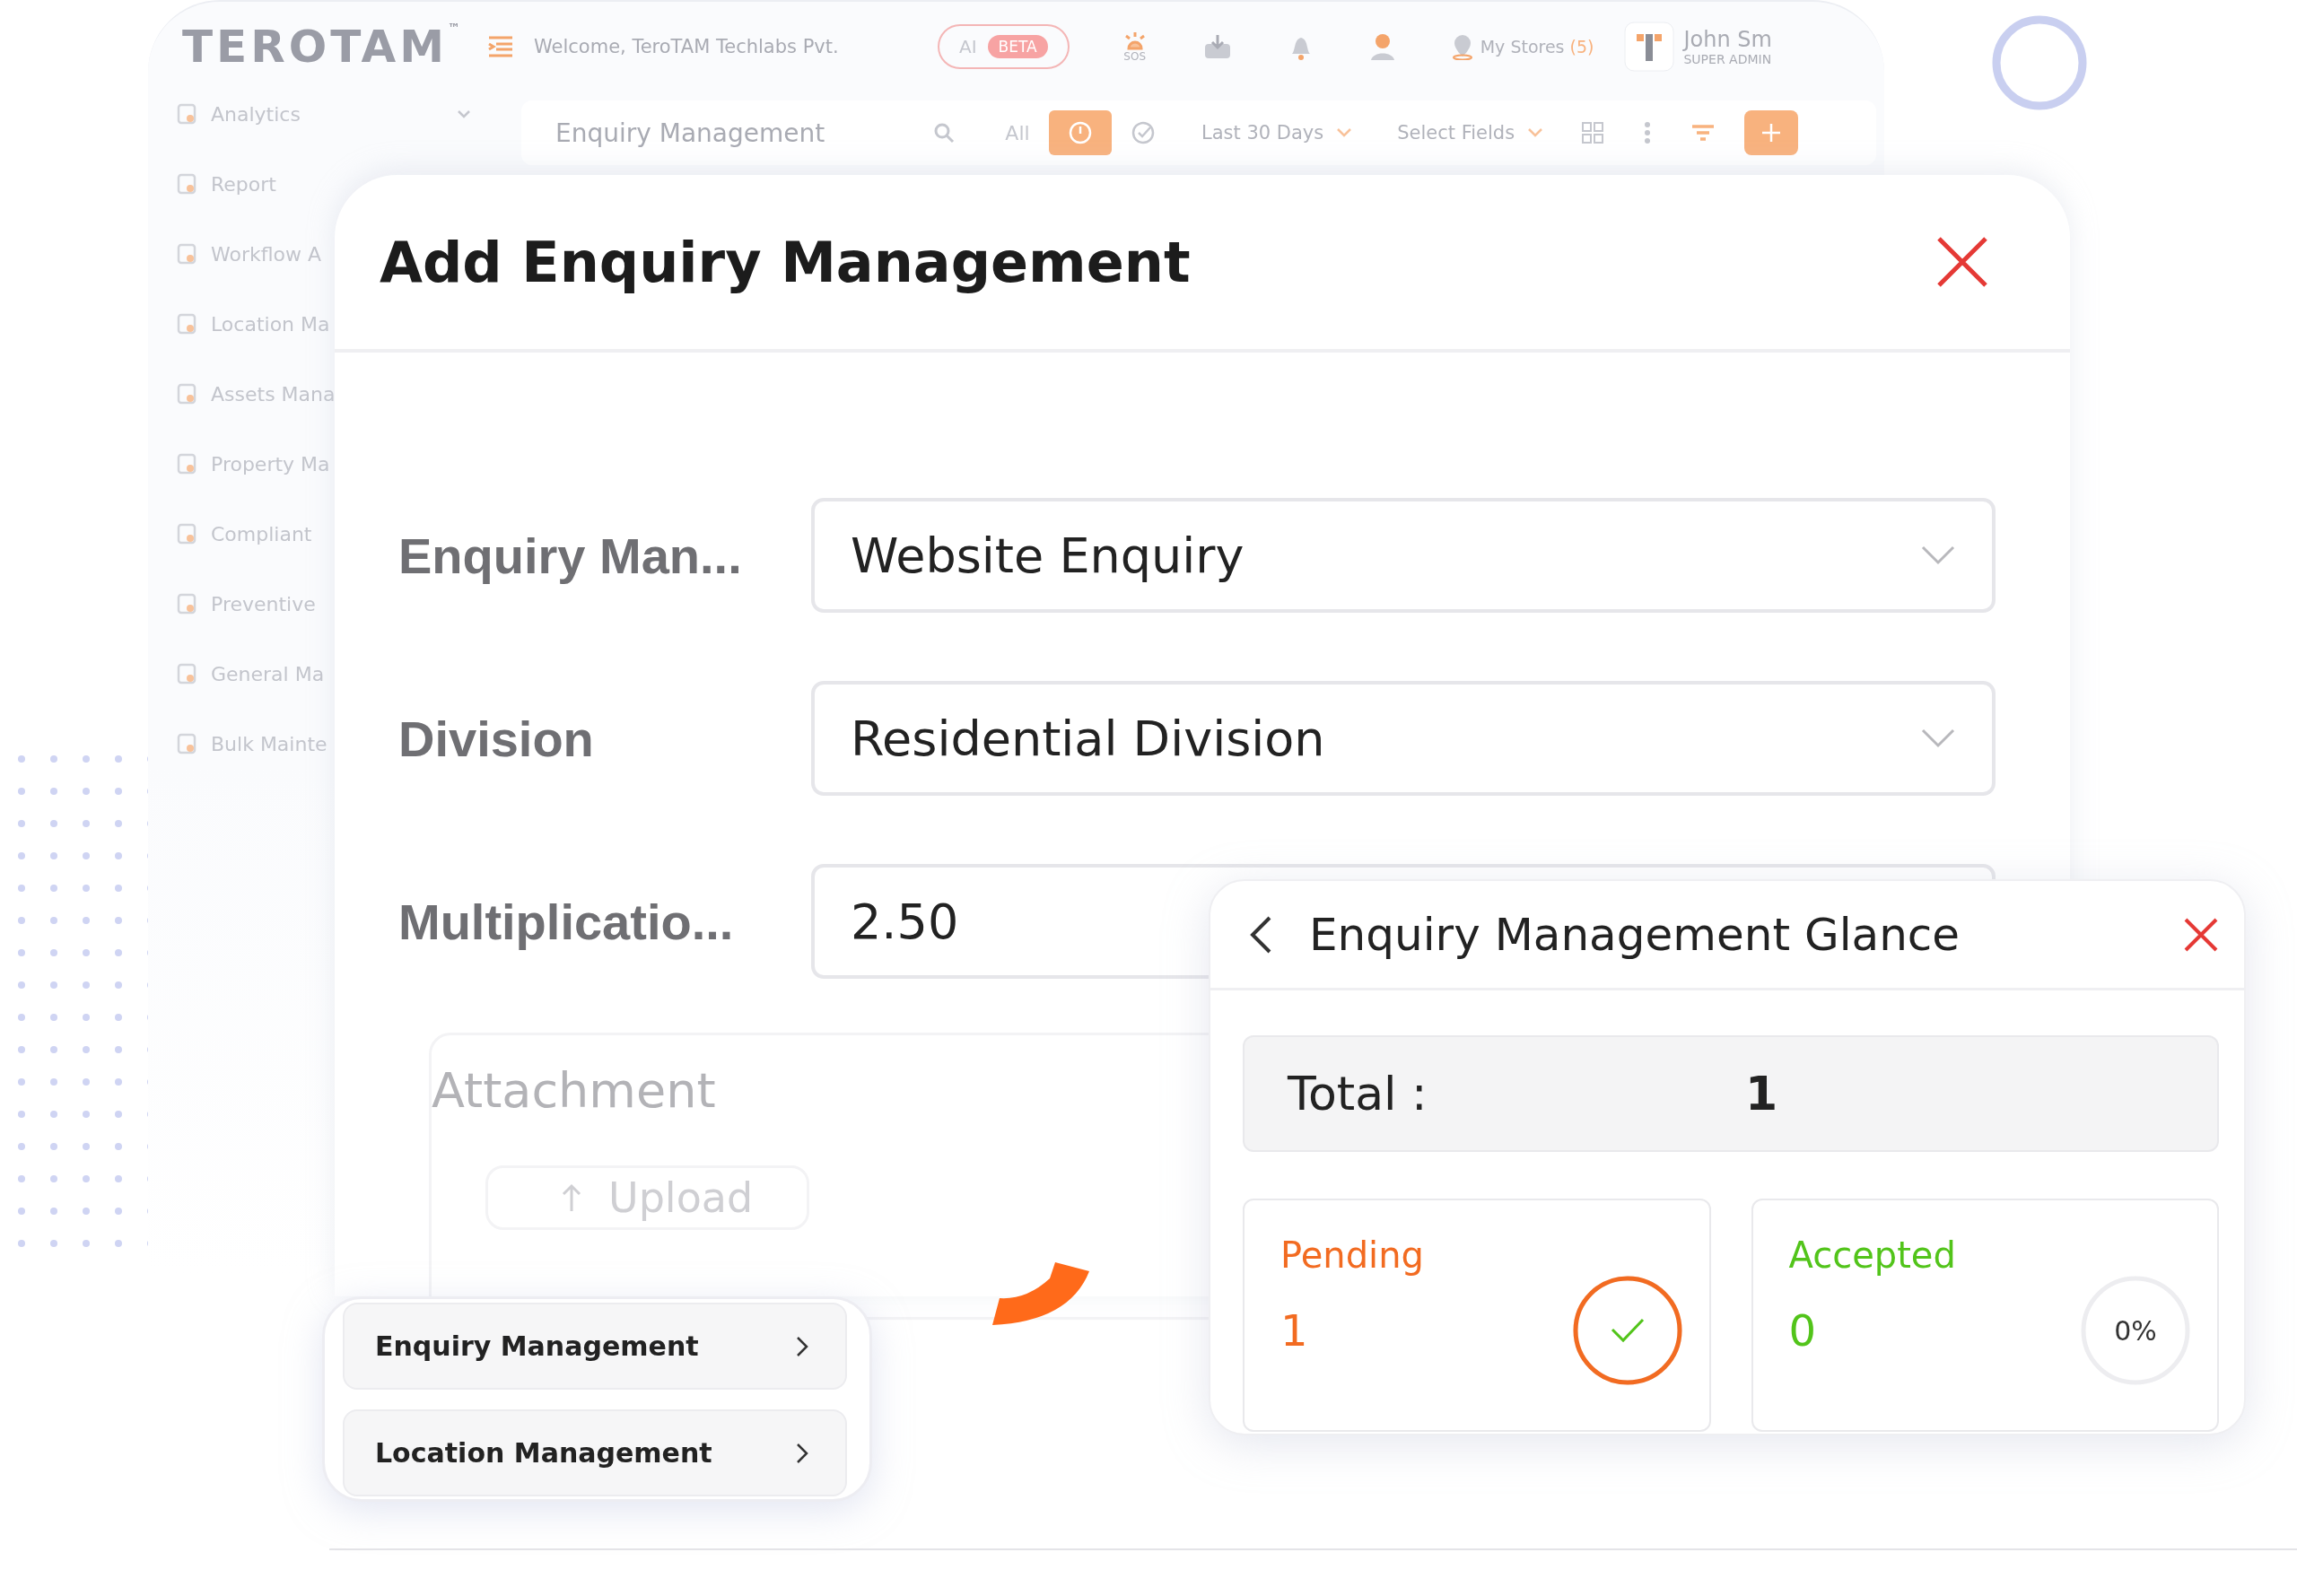  What do you see at coordinates (785, 262) in the screenshot?
I see `modal-title: Add Enquiry Management` at bounding box center [785, 262].